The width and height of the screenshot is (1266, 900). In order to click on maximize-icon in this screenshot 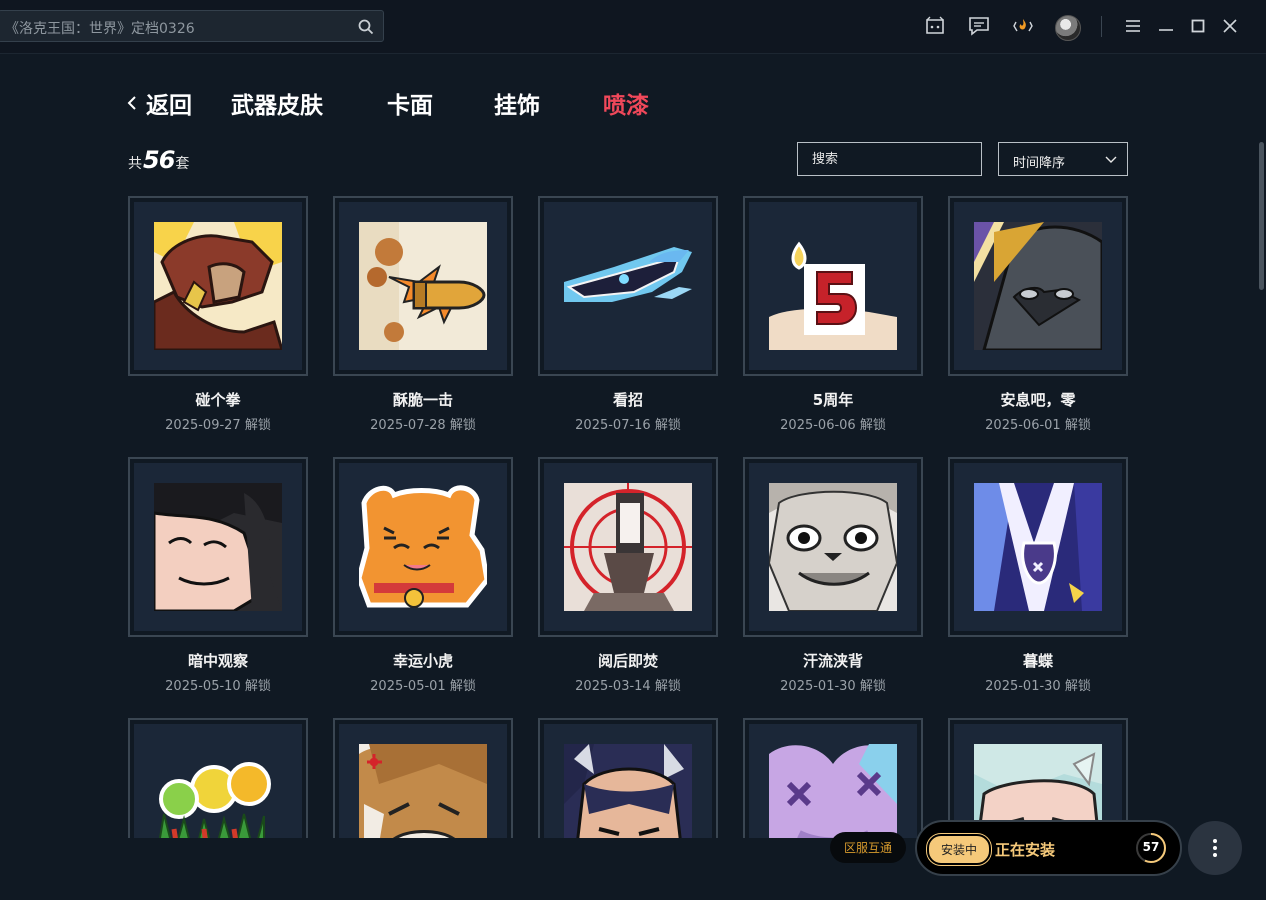, I will do `click(1198, 26)`.